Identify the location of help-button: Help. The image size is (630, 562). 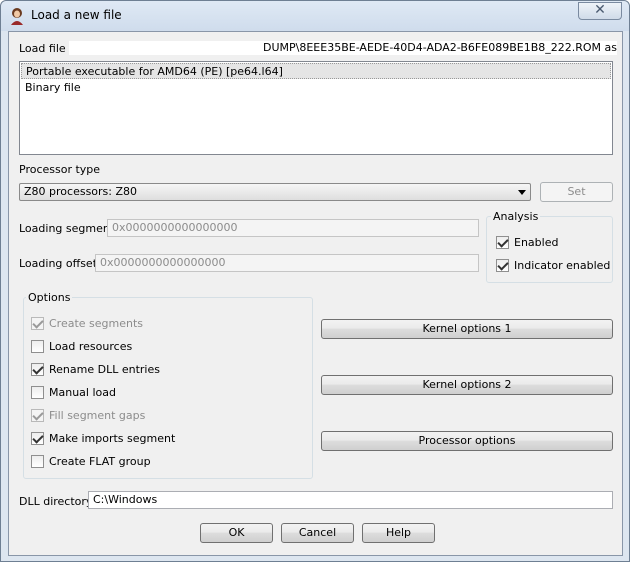
(398, 533).